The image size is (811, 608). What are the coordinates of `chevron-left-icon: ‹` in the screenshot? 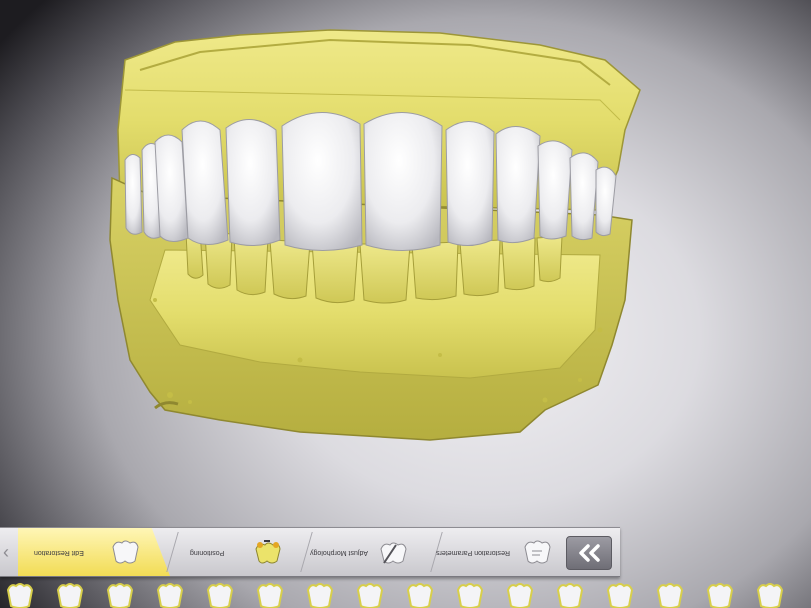 It's located at (6, 552).